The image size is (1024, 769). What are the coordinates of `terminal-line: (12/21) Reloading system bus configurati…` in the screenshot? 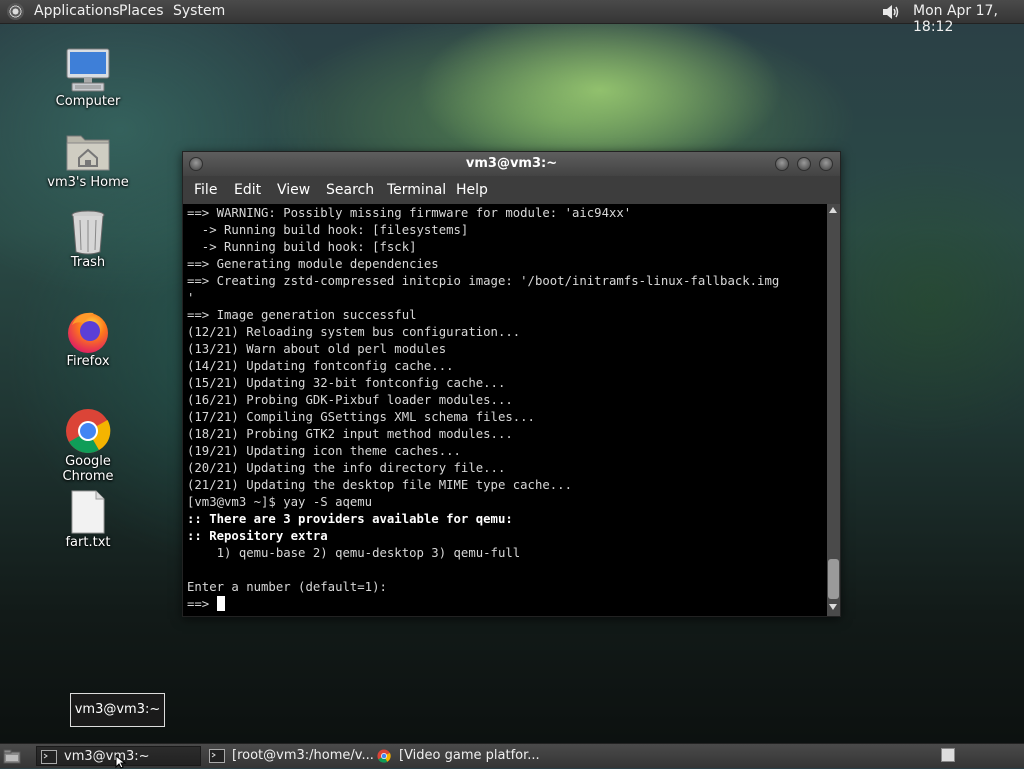 It's located at (354, 332).